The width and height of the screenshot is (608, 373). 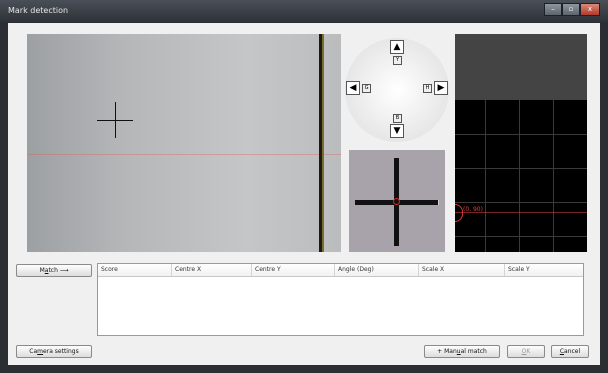 I want to click on match-preview: (0, 90), so click(x=521, y=143).